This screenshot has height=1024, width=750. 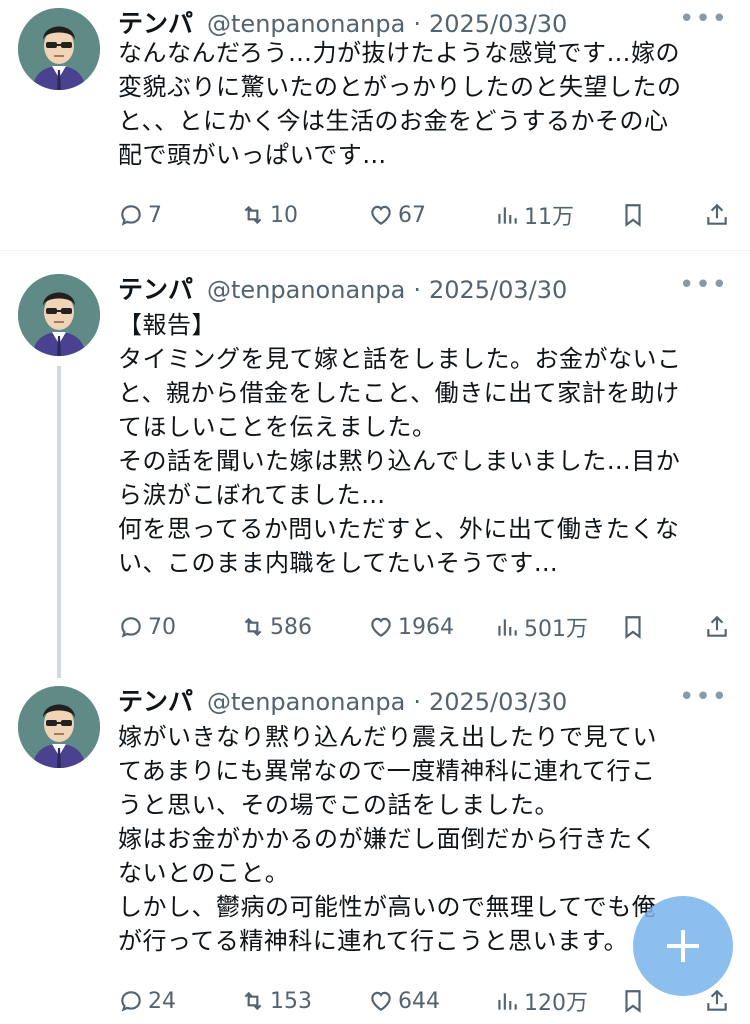 I want to click on like-count: 1964, so click(x=426, y=627).